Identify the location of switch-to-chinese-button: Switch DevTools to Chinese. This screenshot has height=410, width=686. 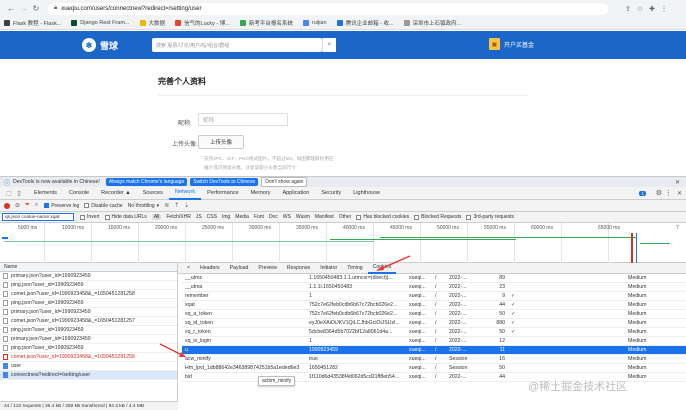
(224, 182).